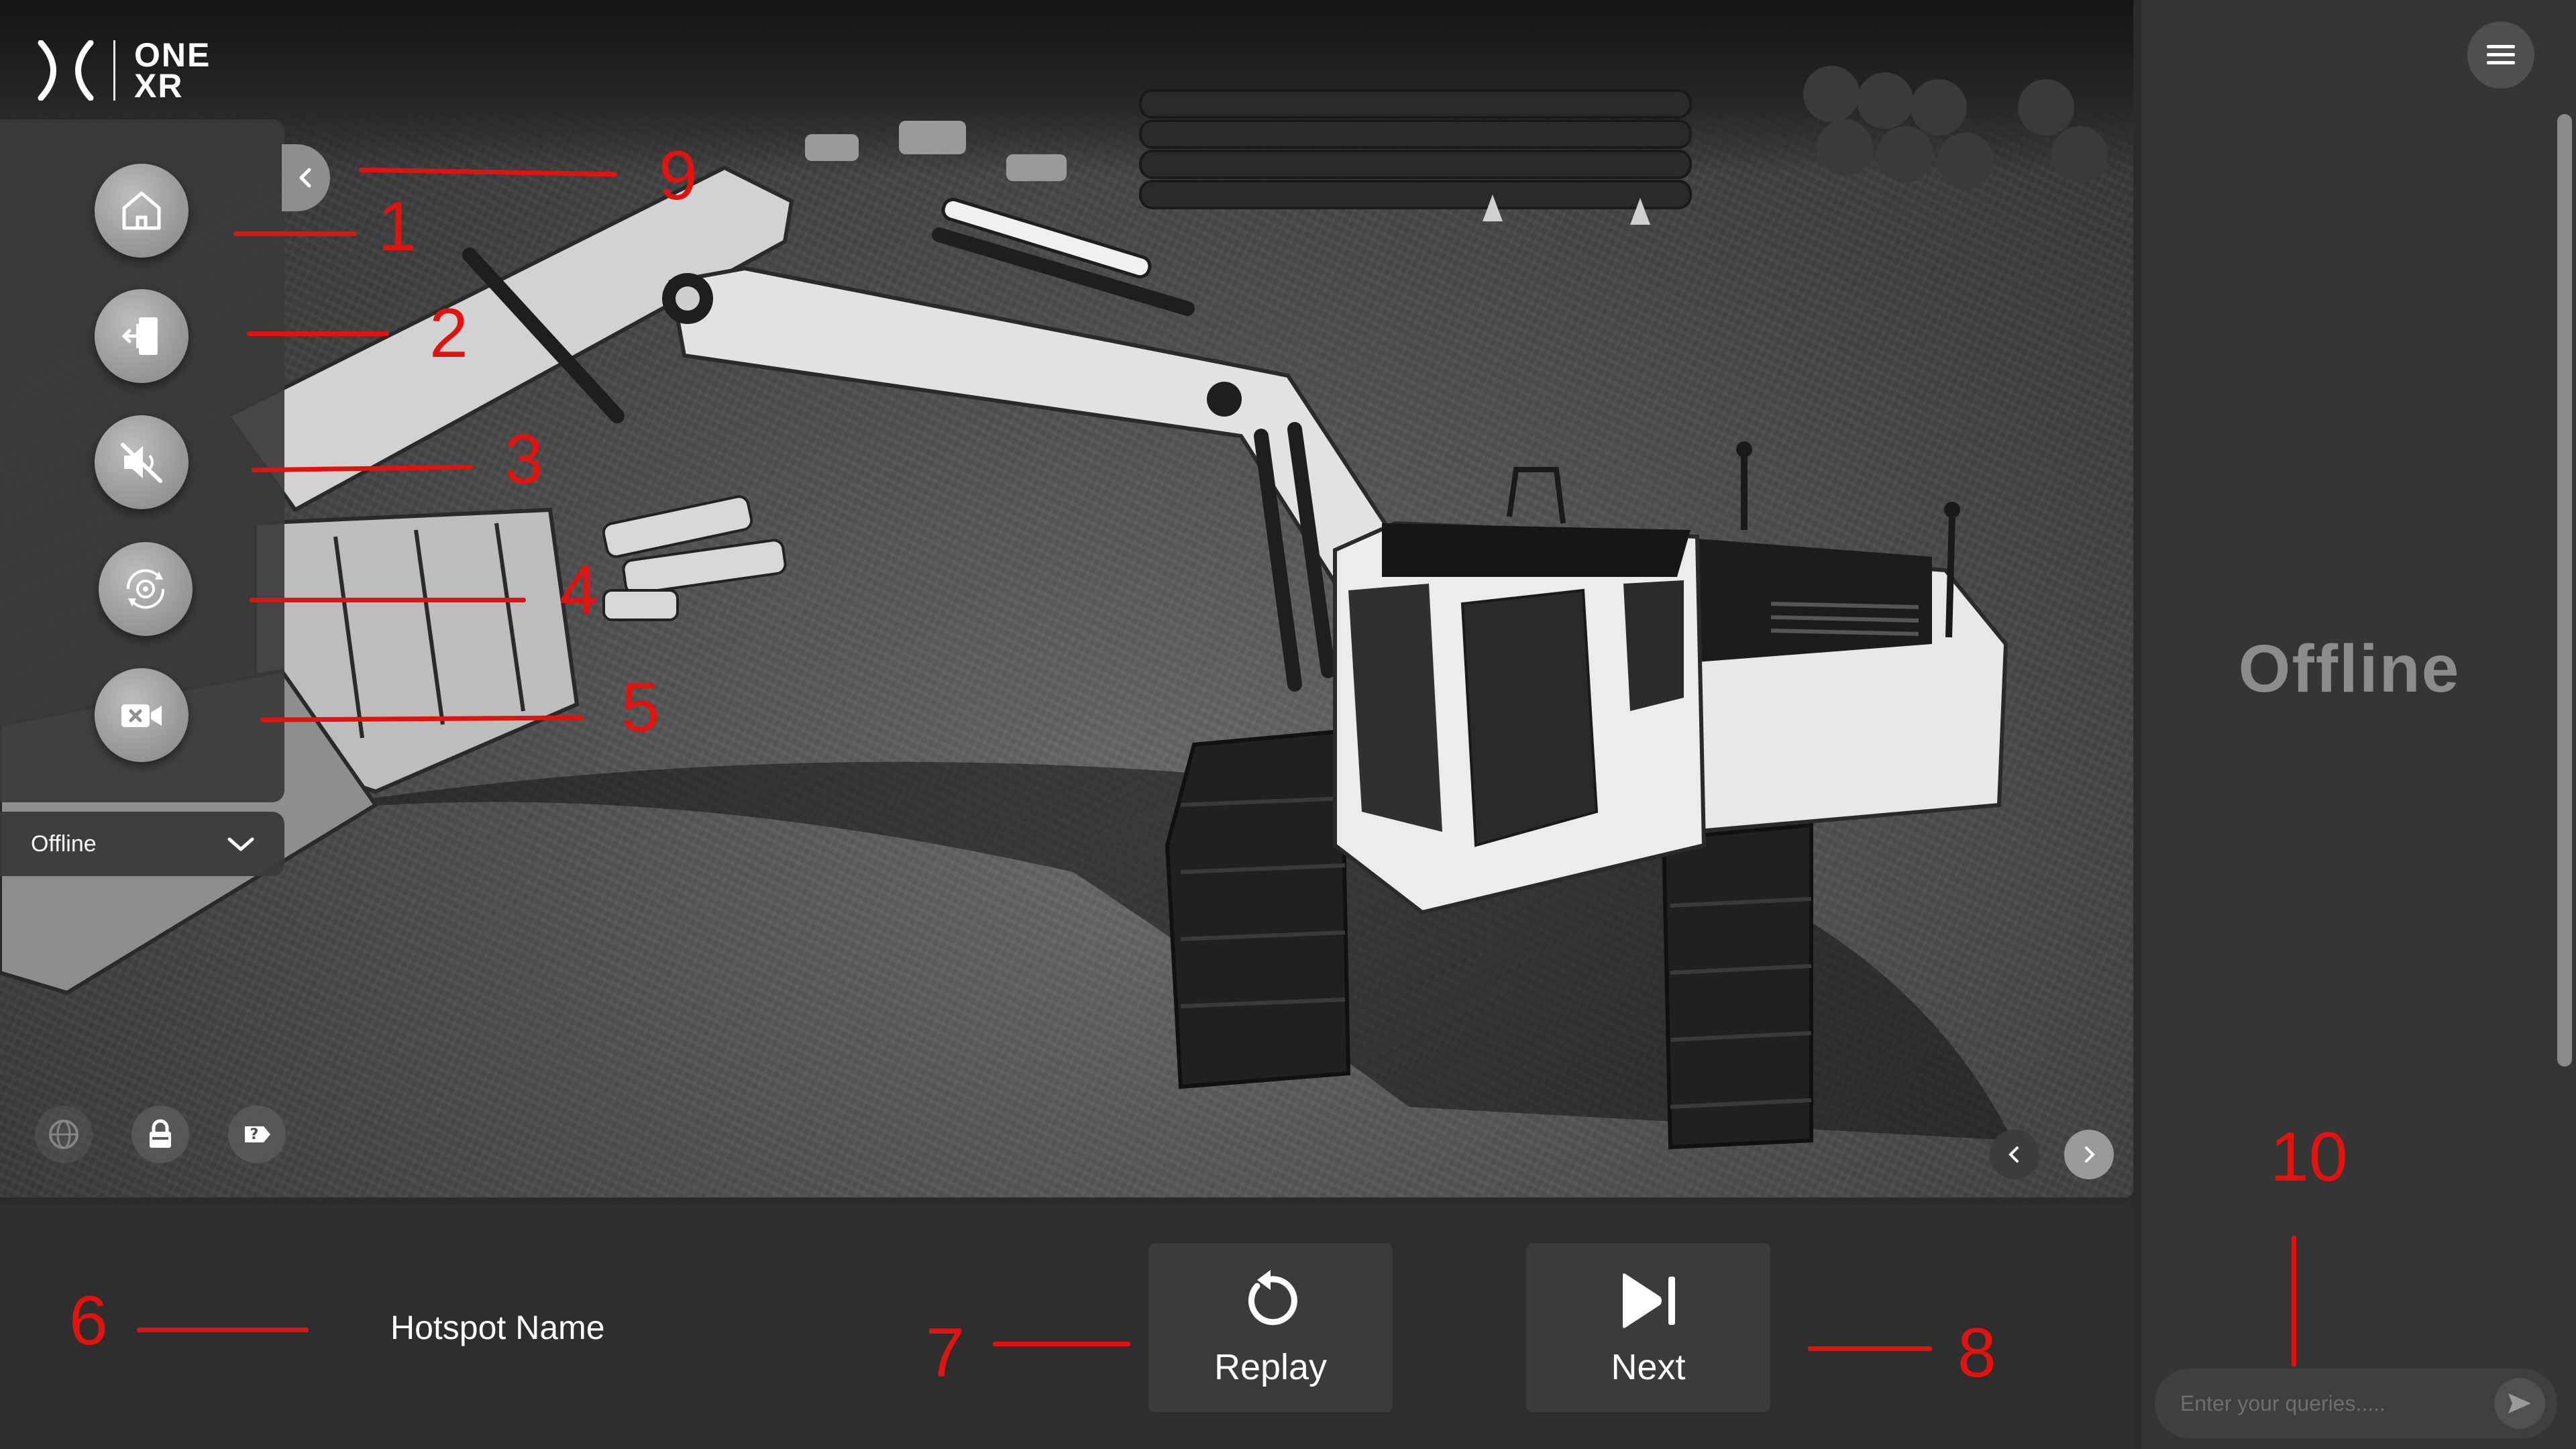  I want to click on hamburger-menu-icon, so click(2501, 54).